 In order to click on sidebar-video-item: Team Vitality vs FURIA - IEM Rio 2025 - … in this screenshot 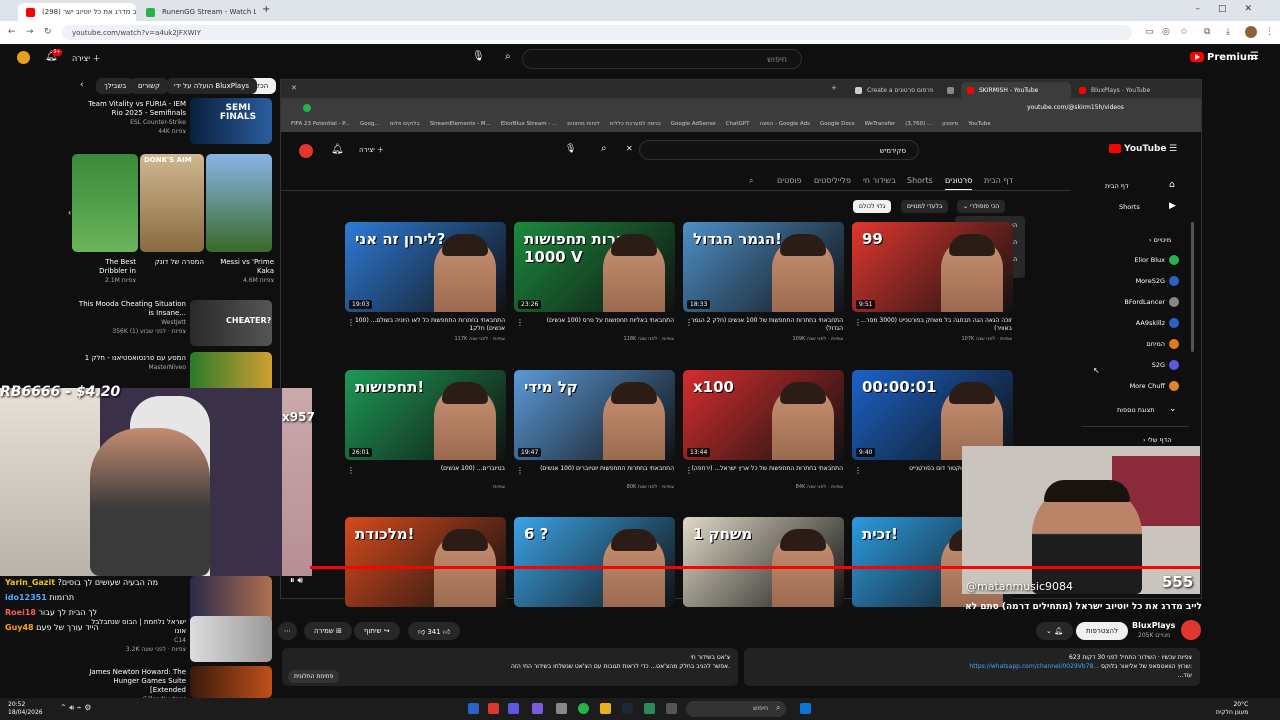, I will do `click(132, 118)`.